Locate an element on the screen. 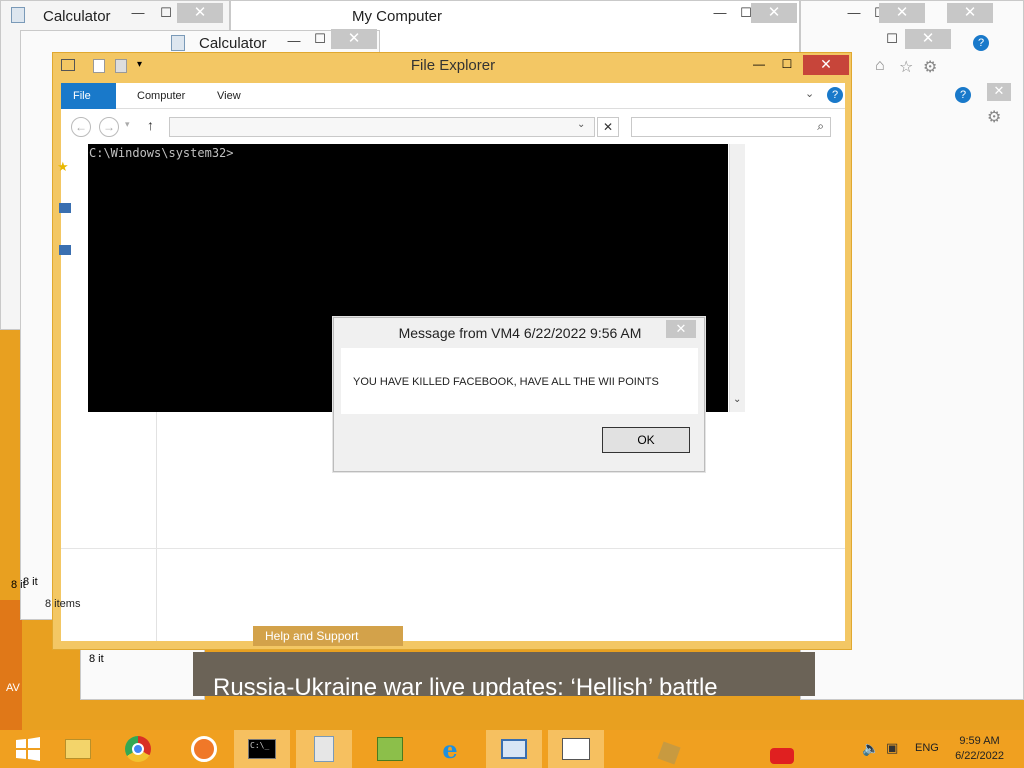  taskbar-file-explorer is located at coordinates (78, 749).